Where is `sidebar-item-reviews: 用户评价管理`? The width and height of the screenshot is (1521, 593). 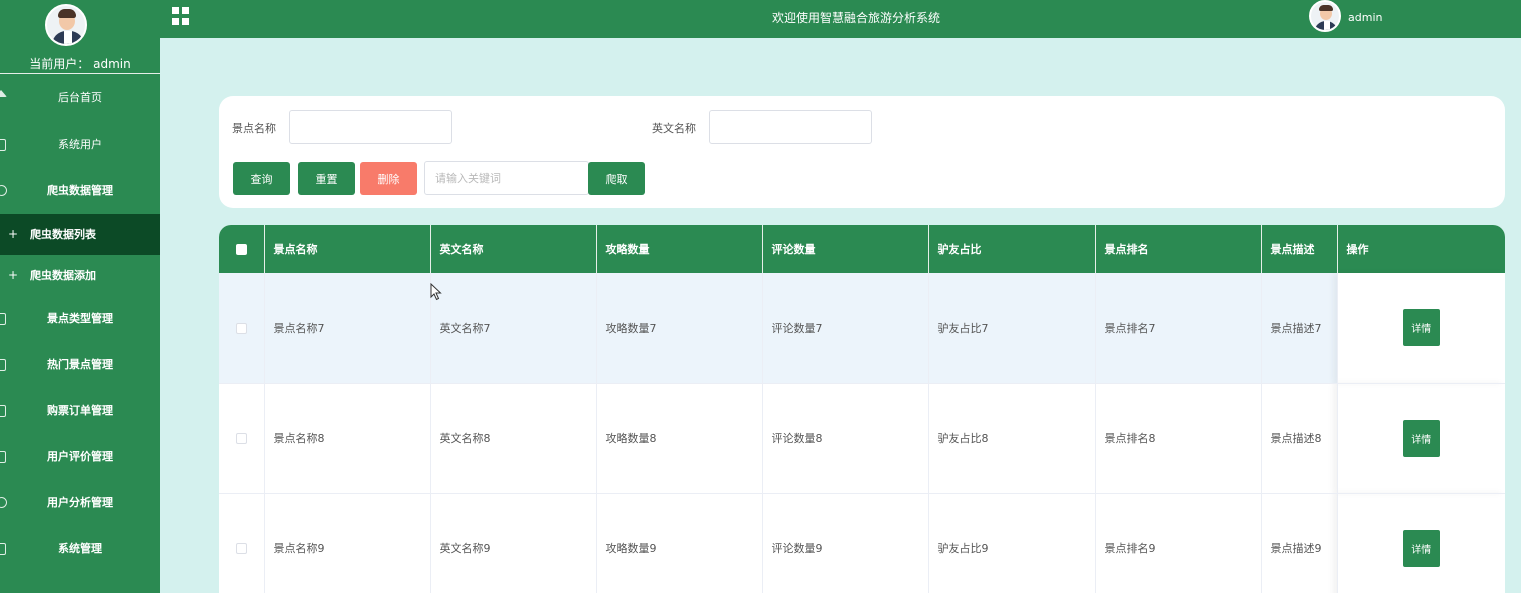
sidebar-item-reviews: 用户评价管理 is located at coordinates (80, 457).